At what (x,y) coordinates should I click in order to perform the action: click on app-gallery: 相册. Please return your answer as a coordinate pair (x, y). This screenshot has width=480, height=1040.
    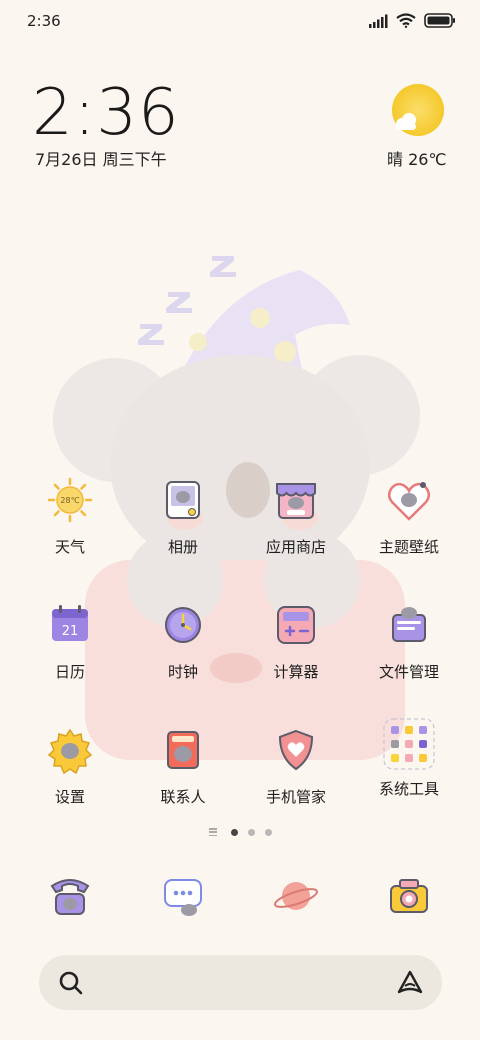
    Looking at the image, I should click on (183, 516).